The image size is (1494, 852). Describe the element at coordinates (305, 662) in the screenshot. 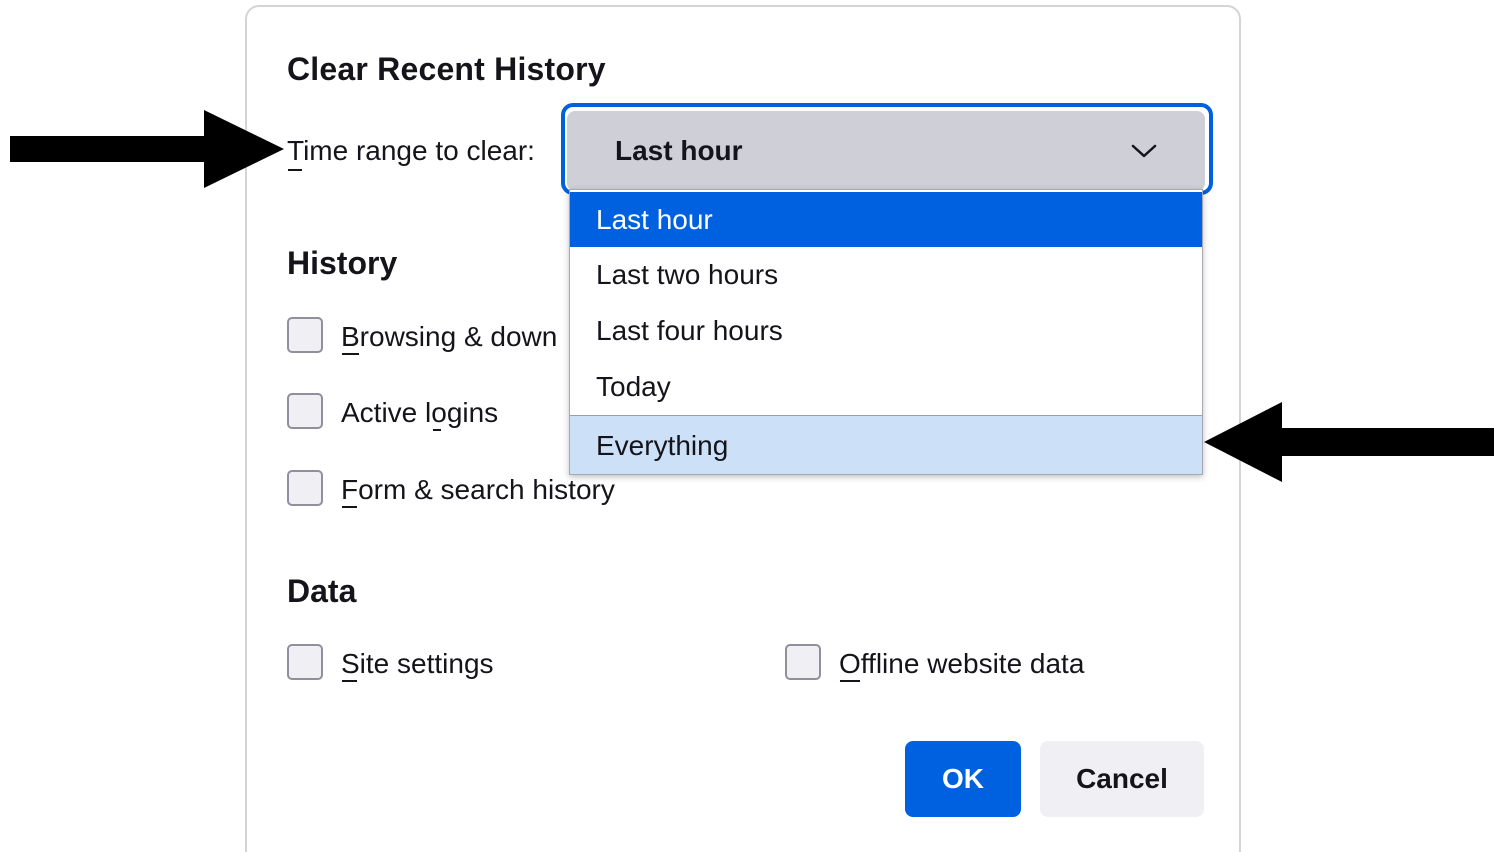

I see `site-settings-checkbox` at that location.